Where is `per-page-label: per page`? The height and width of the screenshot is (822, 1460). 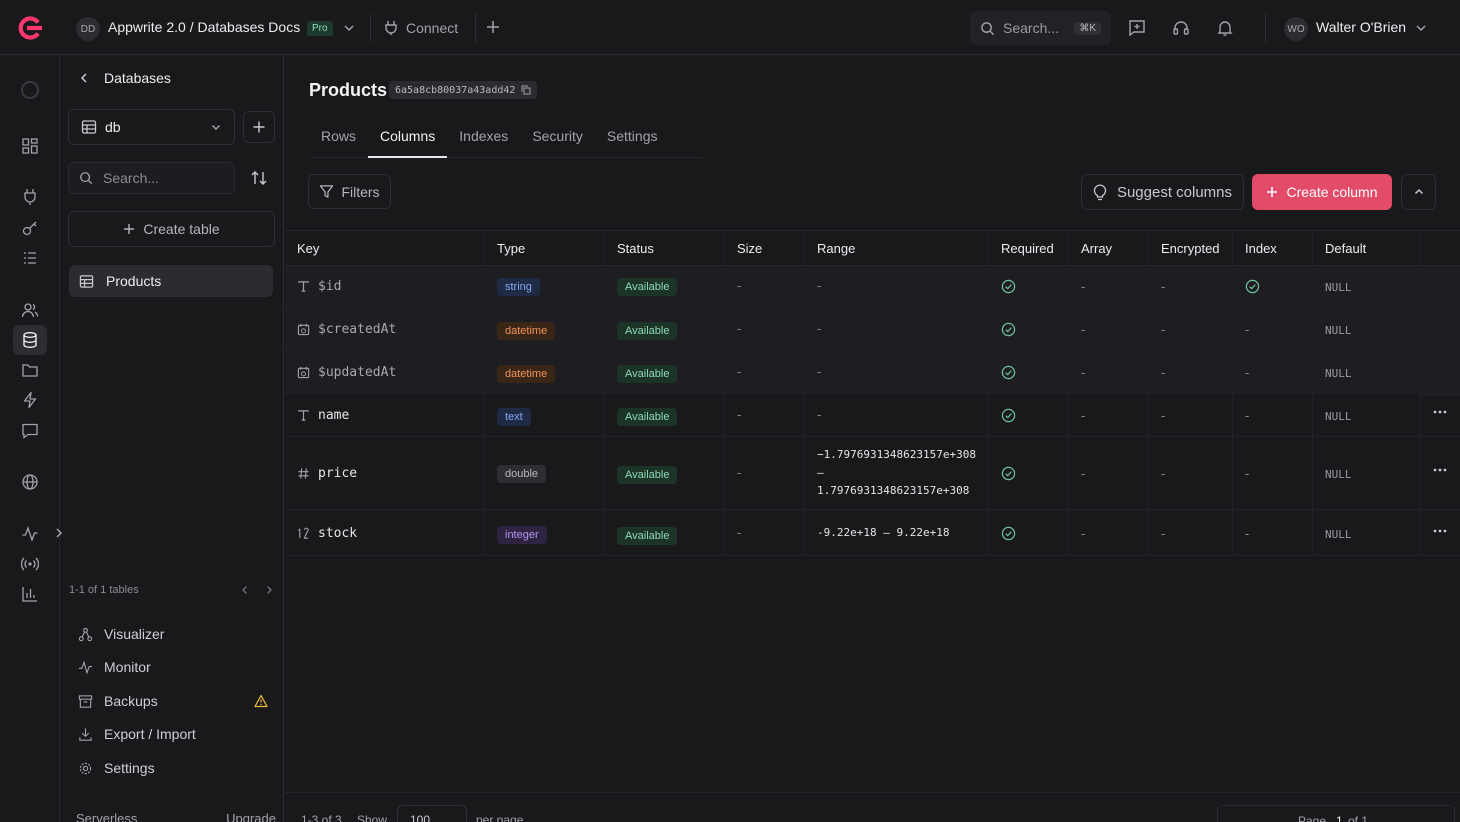
per-page-label: per page is located at coordinates (500, 817).